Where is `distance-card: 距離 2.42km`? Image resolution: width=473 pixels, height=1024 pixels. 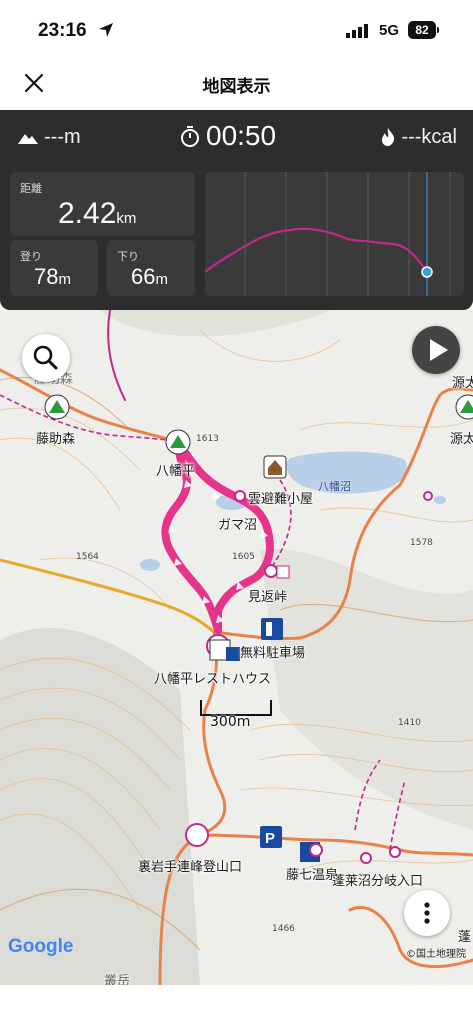 distance-card: 距離 2.42km is located at coordinates (102, 204).